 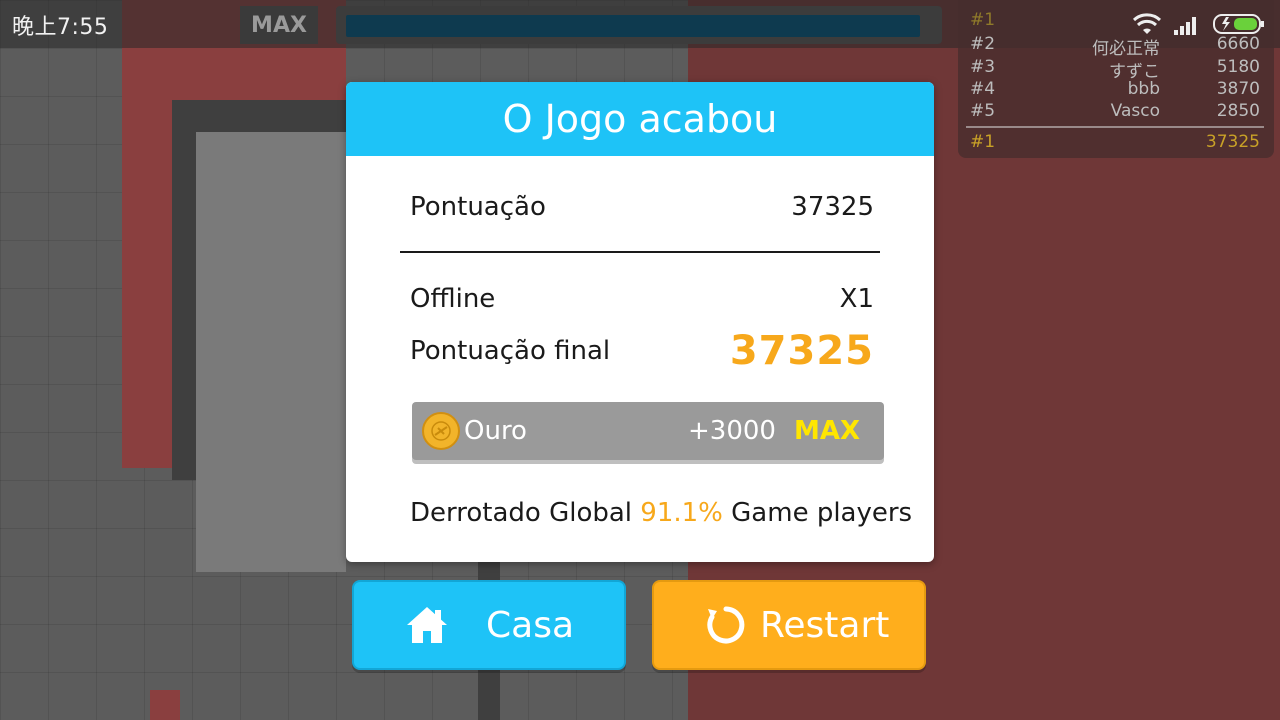 What do you see at coordinates (510, 351) in the screenshot?
I see `final-score-label: Pontuação final` at bounding box center [510, 351].